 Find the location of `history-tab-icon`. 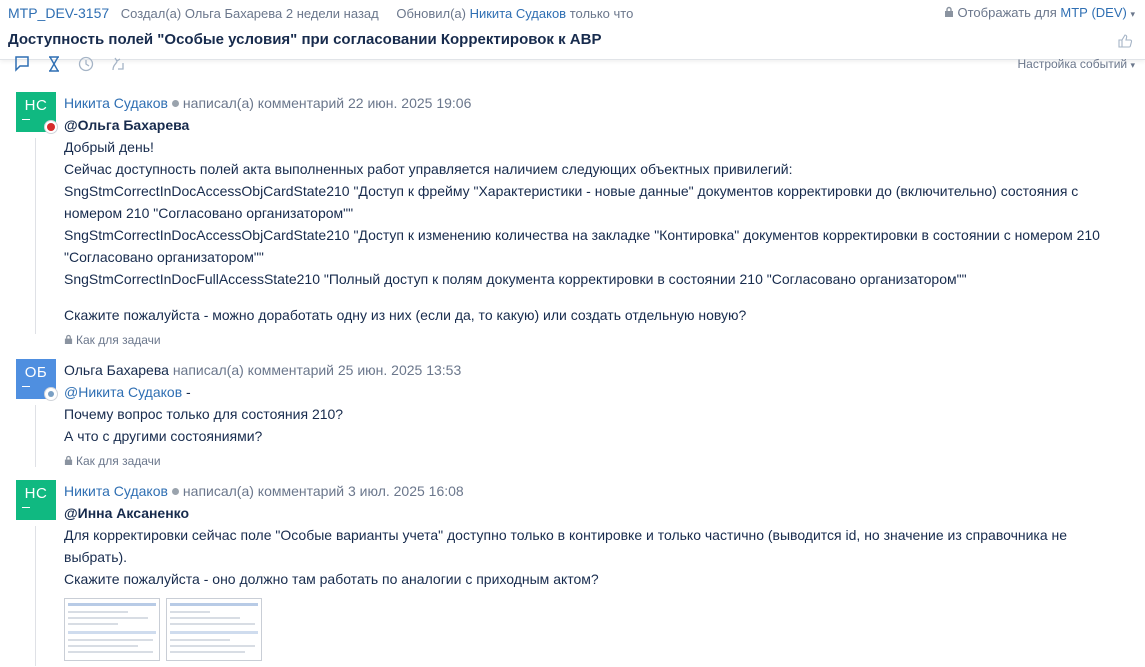

history-tab-icon is located at coordinates (54, 64).